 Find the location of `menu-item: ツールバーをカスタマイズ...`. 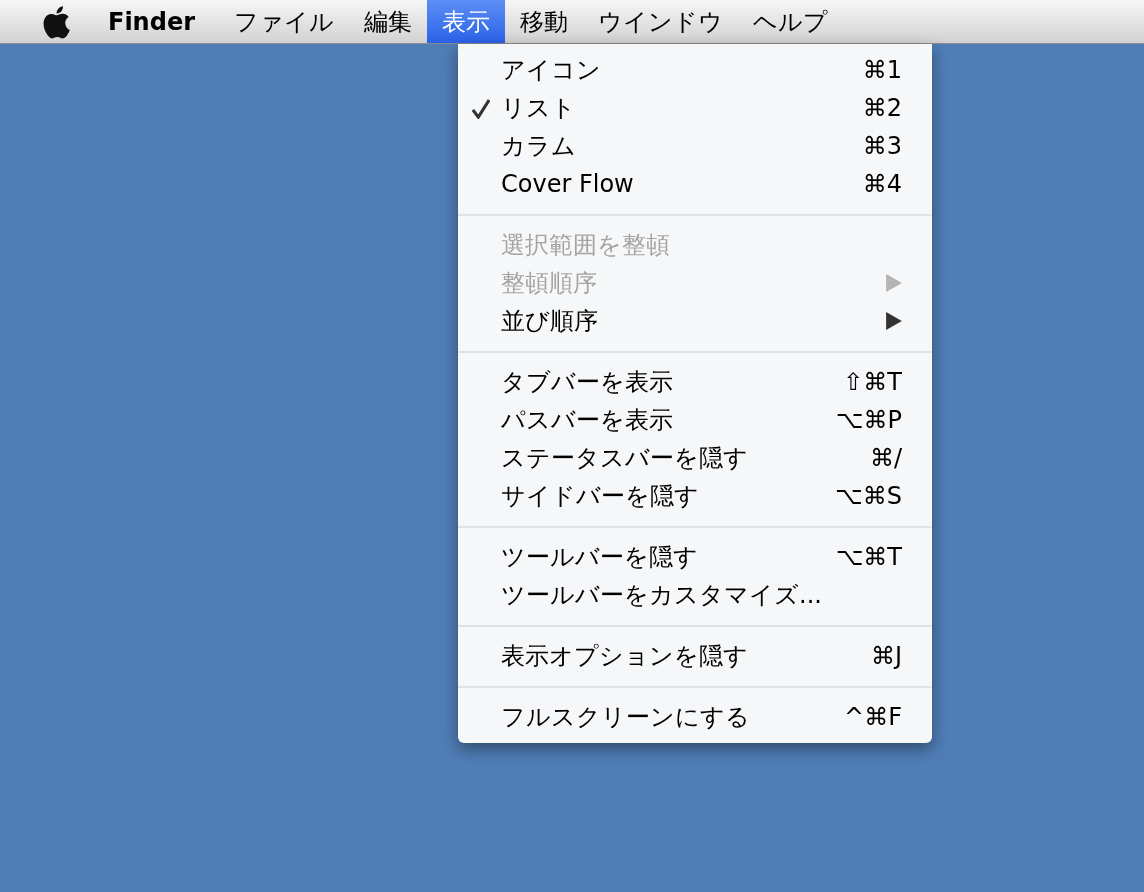

menu-item: ツールバーをカスタマイズ... is located at coordinates (695, 595).